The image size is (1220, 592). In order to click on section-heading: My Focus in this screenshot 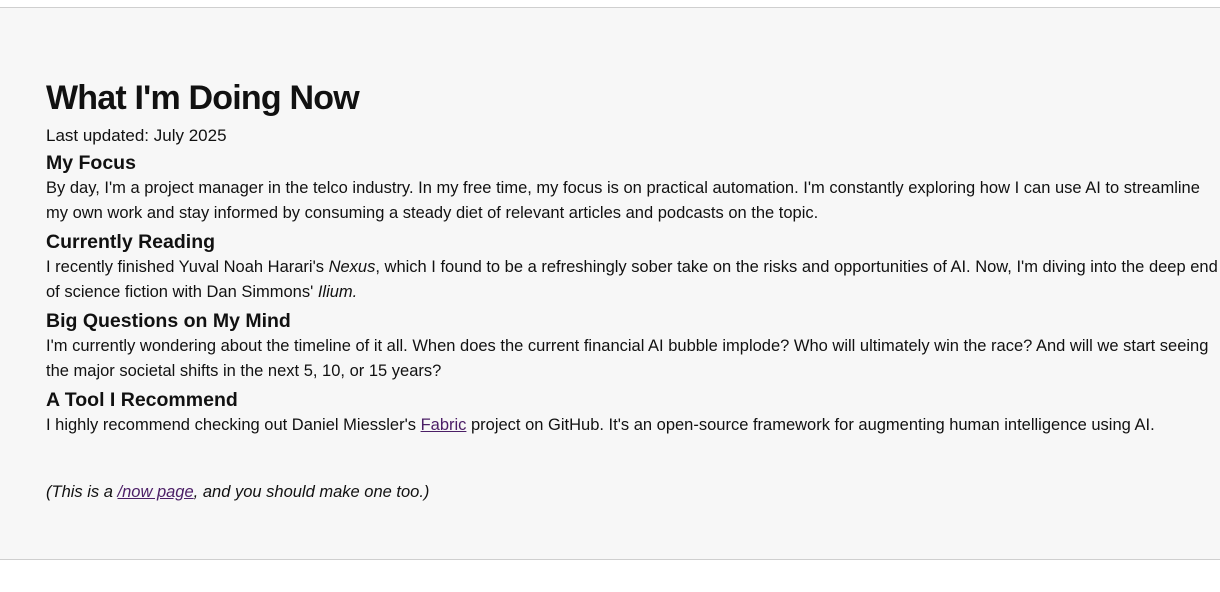, I will do `click(91, 163)`.